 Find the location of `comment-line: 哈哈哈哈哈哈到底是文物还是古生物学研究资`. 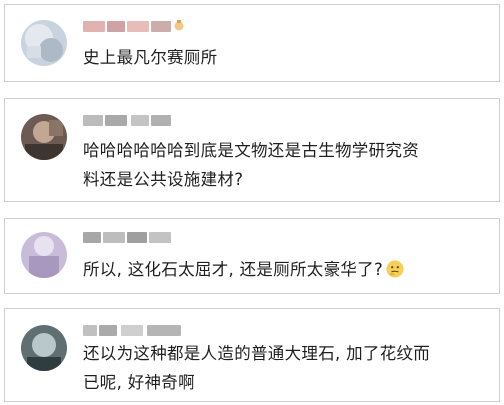

comment-line: 哈哈哈哈哈哈到底是文物还是古生物学研究资 is located at coordinates (251, 150).